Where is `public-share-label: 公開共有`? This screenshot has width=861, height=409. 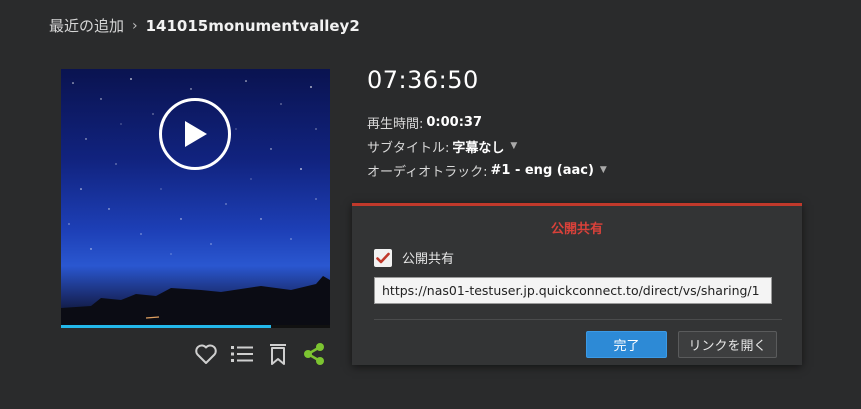
public-share-label: 公開共有 is located at coordinates (428, 259).